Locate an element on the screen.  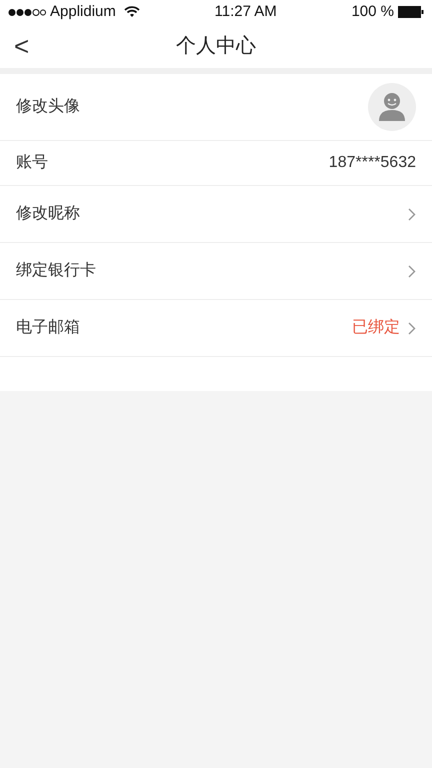
list-row: 绑定银行卡 is located at coordinates (216, 271).